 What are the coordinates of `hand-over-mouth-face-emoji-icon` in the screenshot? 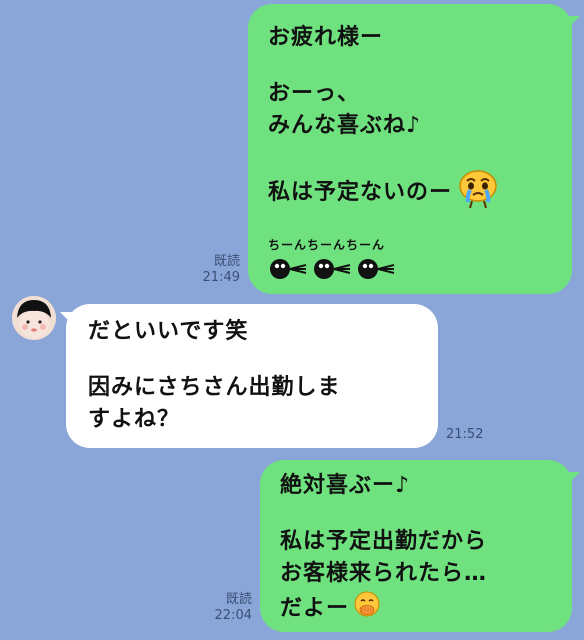 It's located at (367, 609).